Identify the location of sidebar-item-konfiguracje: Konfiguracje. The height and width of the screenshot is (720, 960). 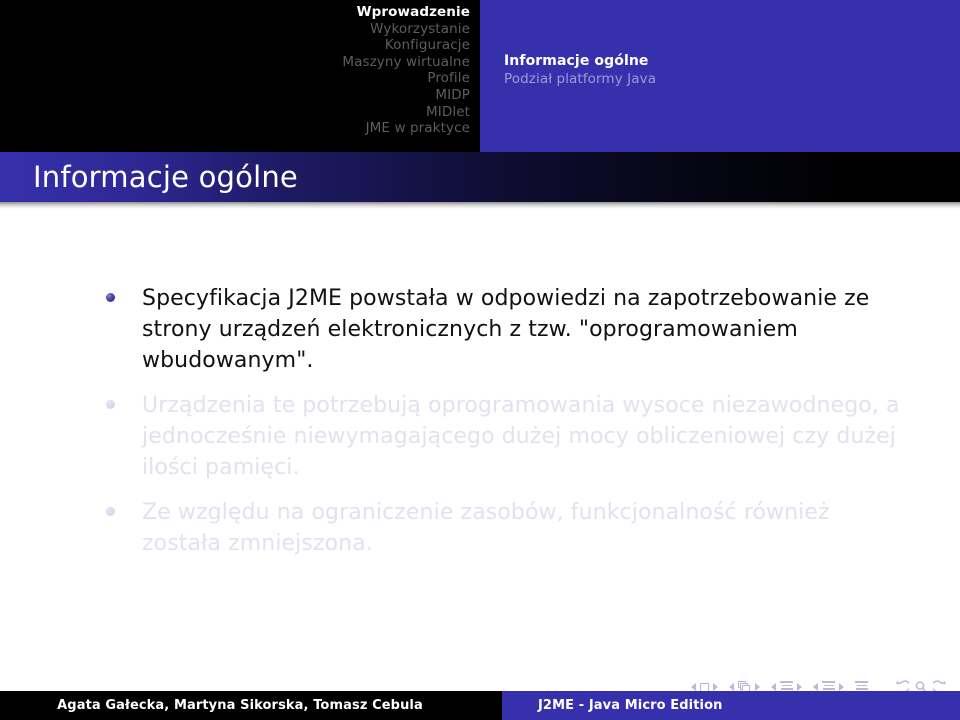
(406, 45).